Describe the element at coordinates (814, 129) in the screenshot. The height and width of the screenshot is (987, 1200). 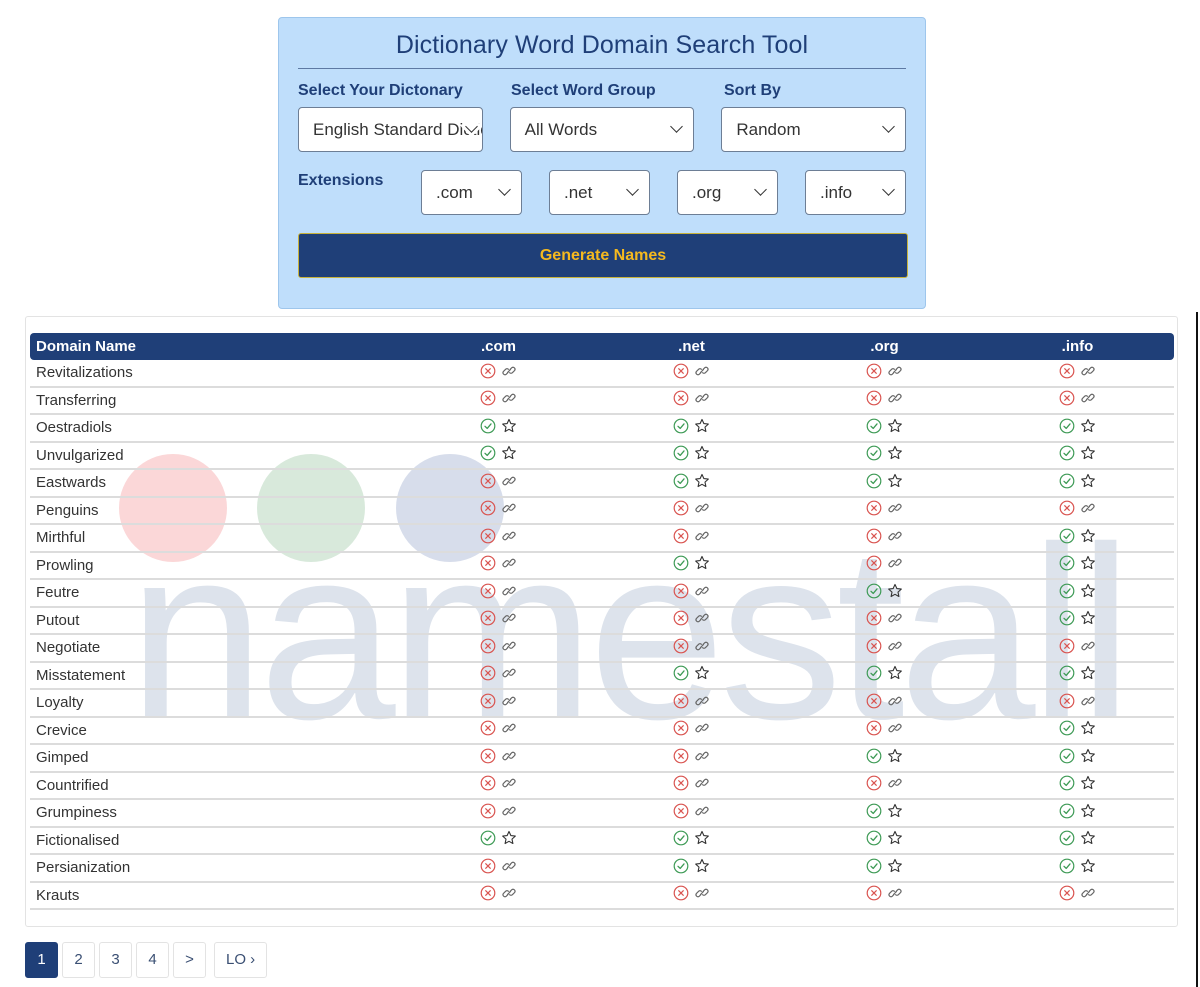
I see `sort-select: Random` at that location.